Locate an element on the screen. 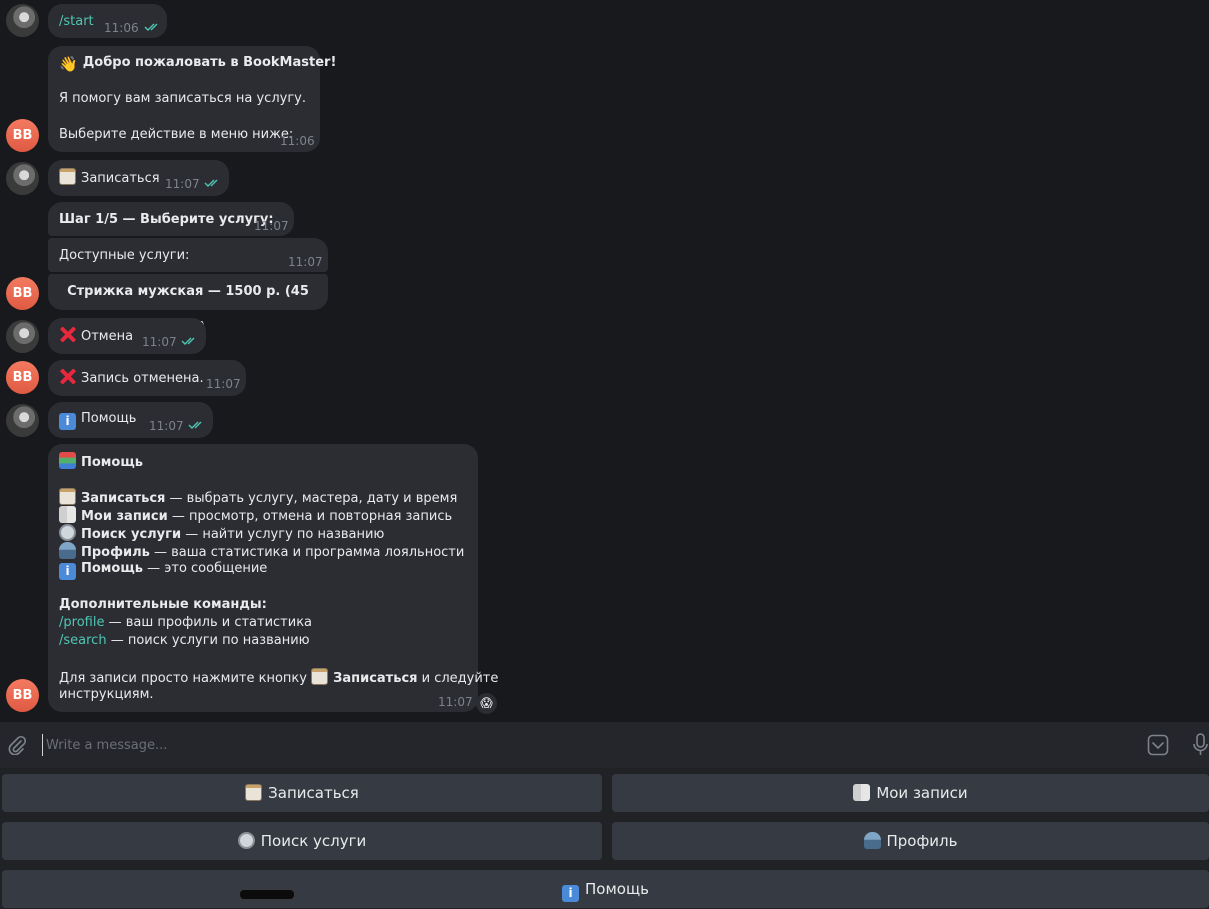 The width and height of the screenshot is (1209, 909). message-line: Я помогу вам записаться на услугу. is located at coordinates (182, 98).